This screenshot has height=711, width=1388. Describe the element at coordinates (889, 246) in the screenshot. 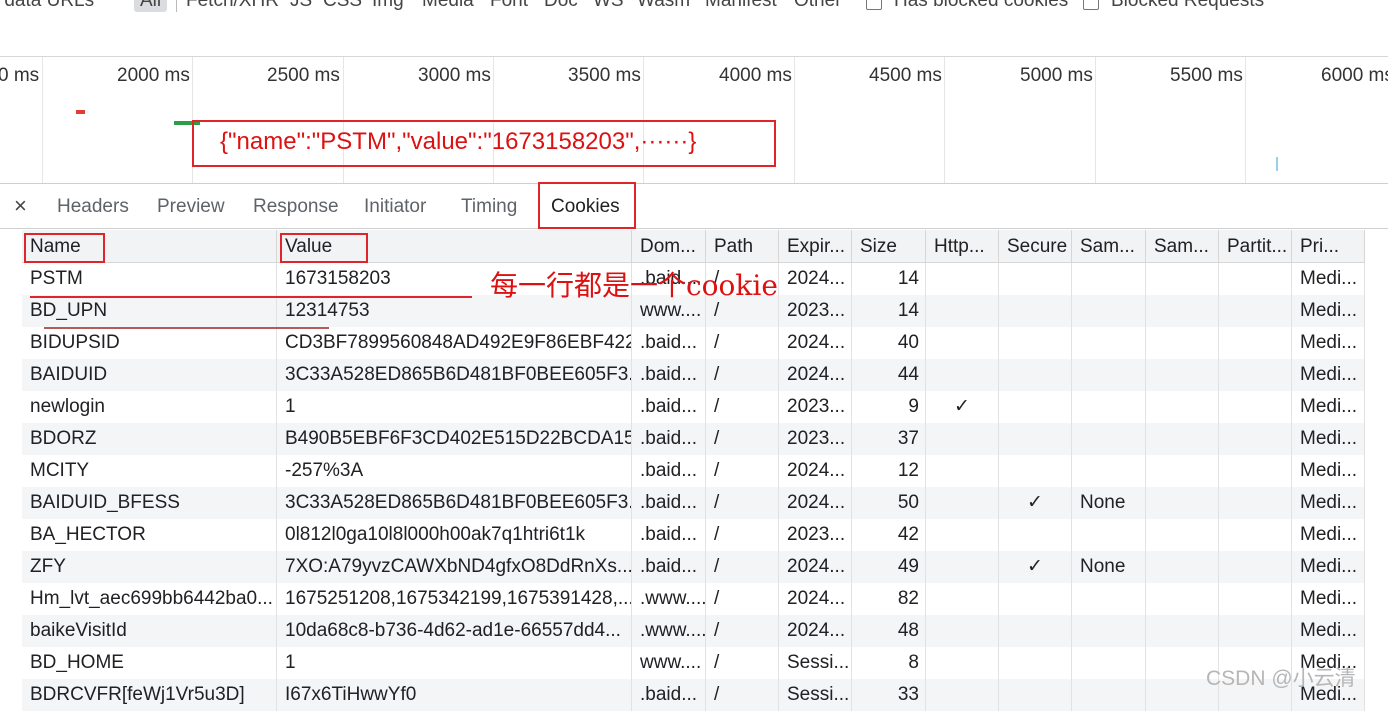

I see `column-header-size: Size` at that location.